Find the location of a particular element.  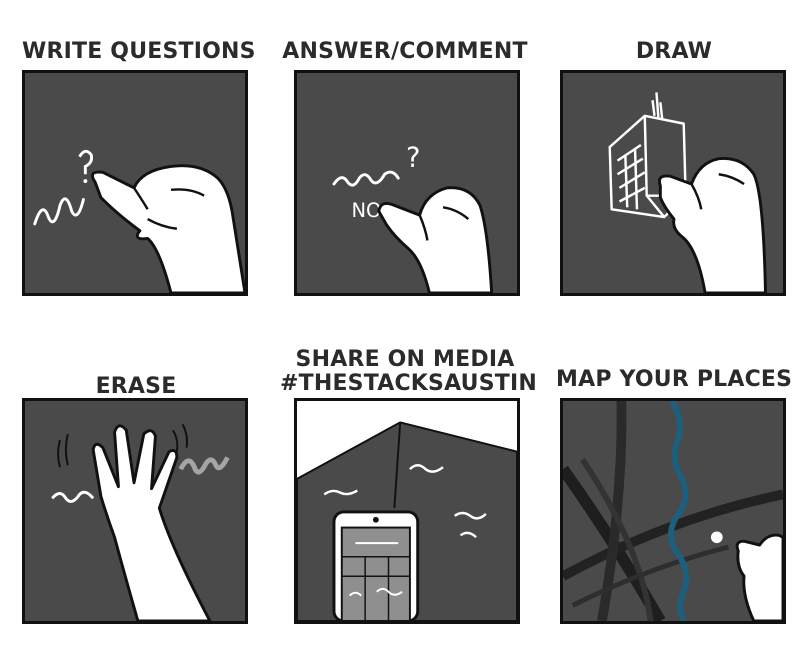

panel-title-map-your-places: MAP YOUR PLACES is located at coordinates (674, 379).